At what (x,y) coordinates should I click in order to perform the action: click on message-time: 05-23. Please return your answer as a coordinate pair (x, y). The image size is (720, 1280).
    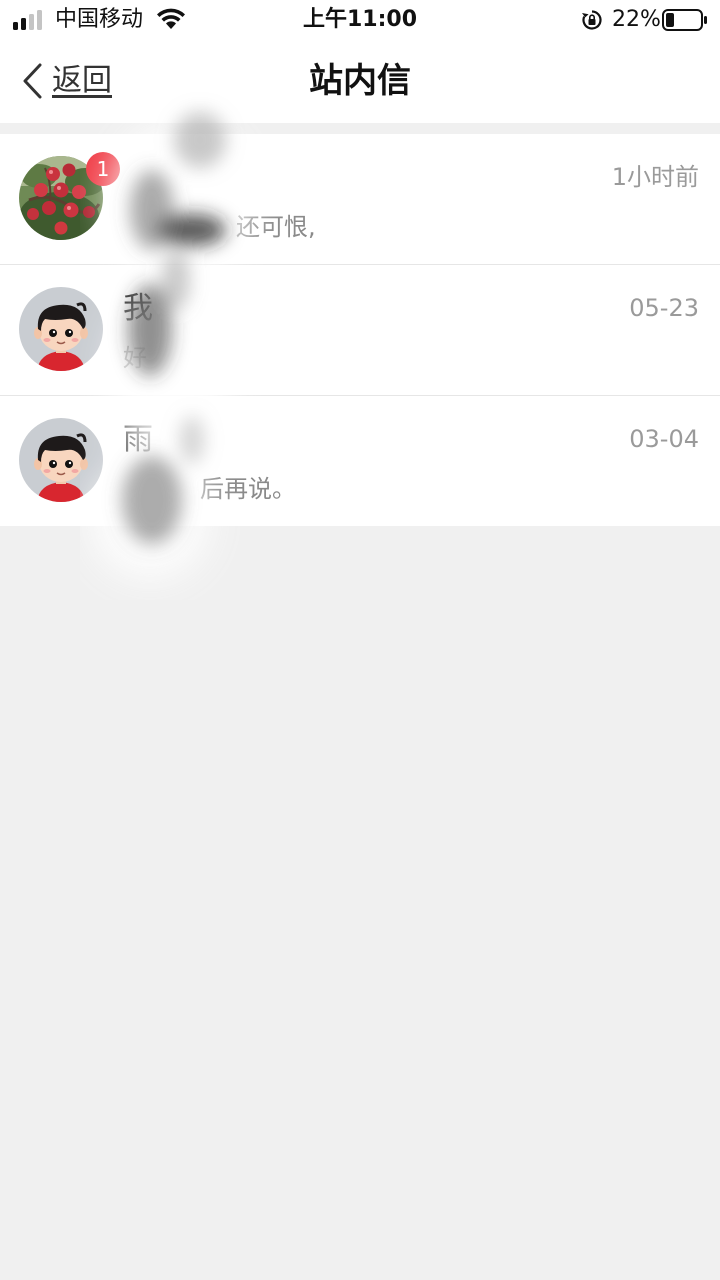
    Looking at the image, I should click on (664, 308).